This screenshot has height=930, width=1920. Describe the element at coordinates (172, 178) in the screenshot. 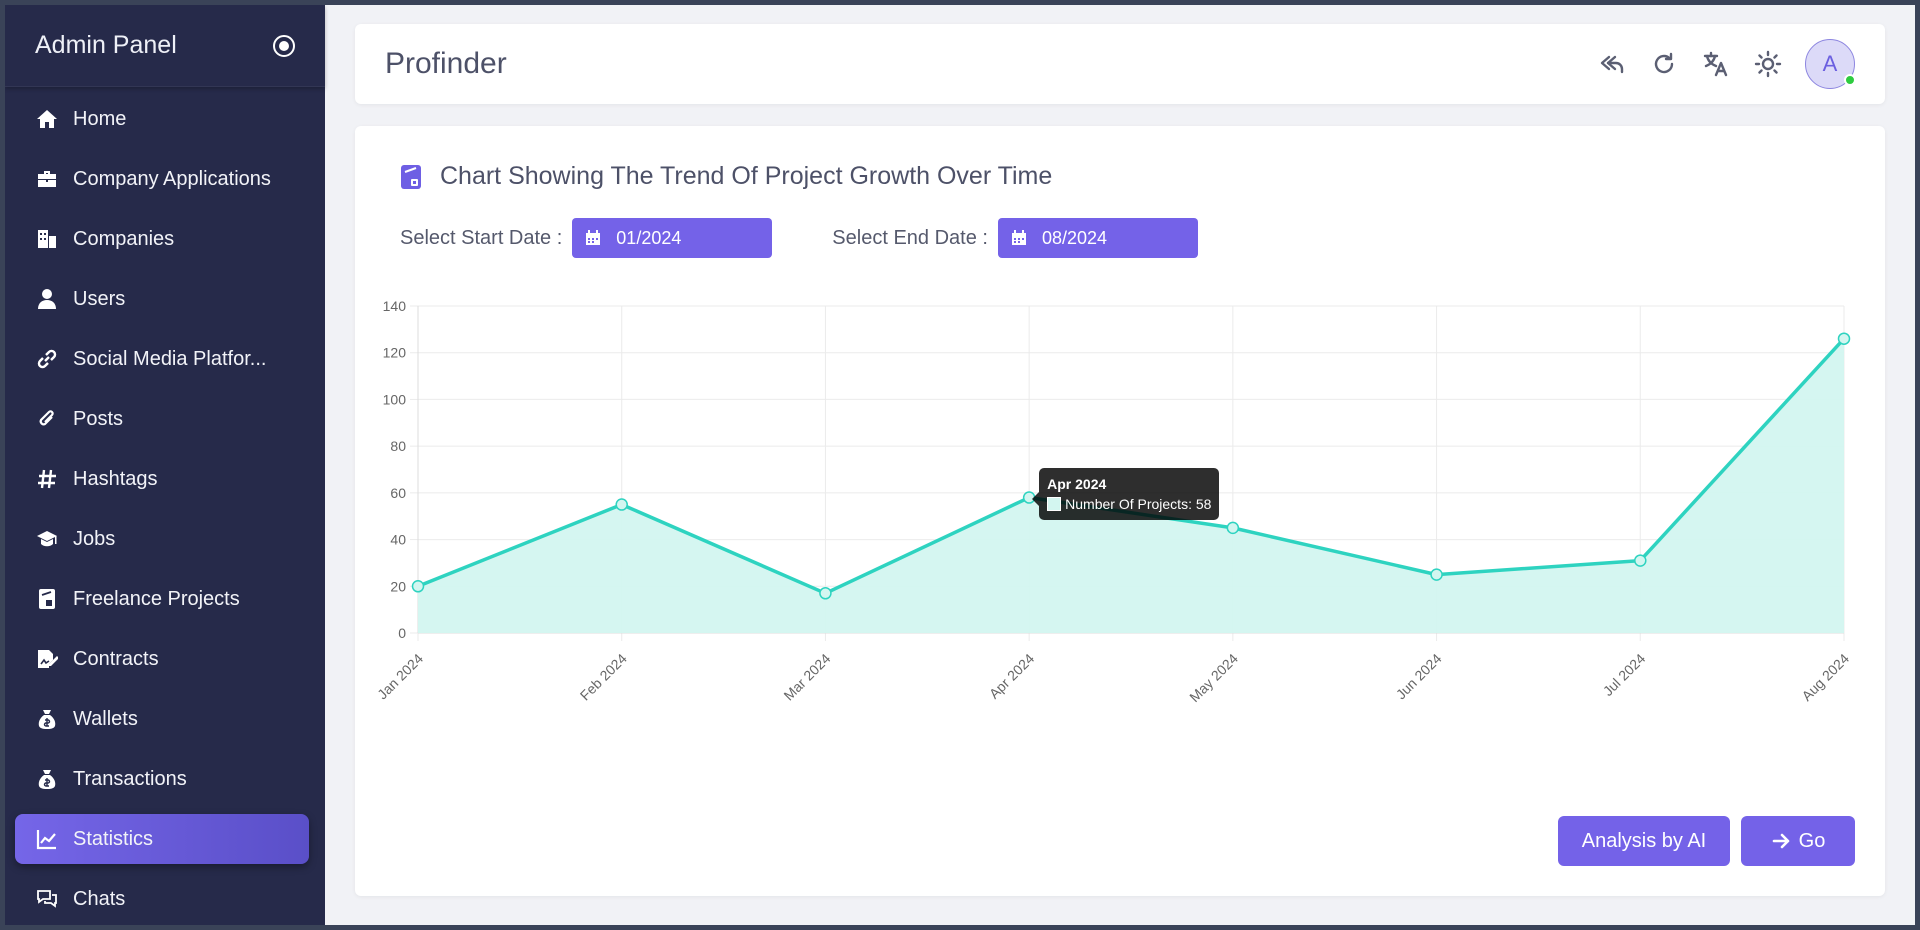

I see `sidebar-item-label: Company Applications` at that location.